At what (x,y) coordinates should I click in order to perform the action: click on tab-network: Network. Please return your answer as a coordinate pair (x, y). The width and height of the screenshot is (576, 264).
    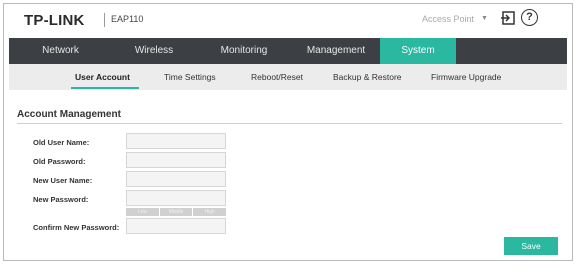
    Looking at the image, I should click on (60, 51).